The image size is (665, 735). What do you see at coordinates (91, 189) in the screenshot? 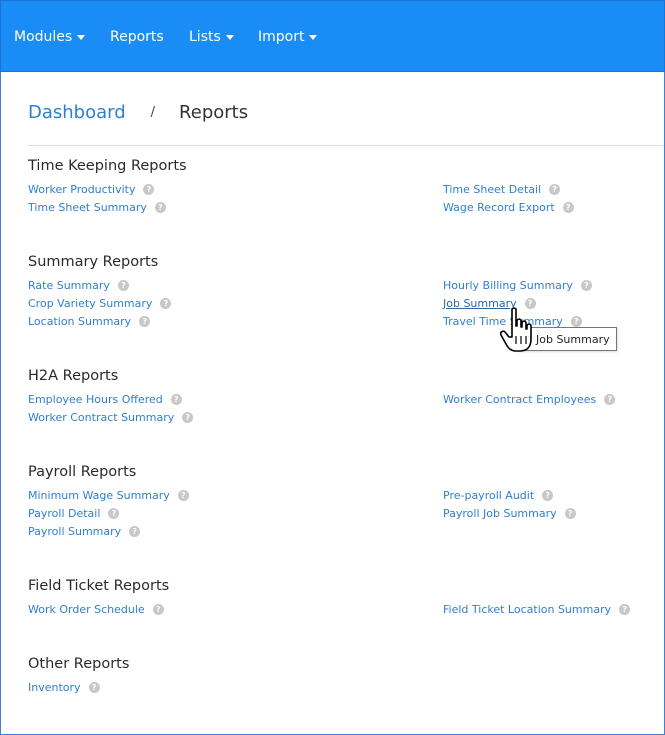
I see `report-link-worker-productivity: Worker Productivity?` at bounding box center [91, 189].